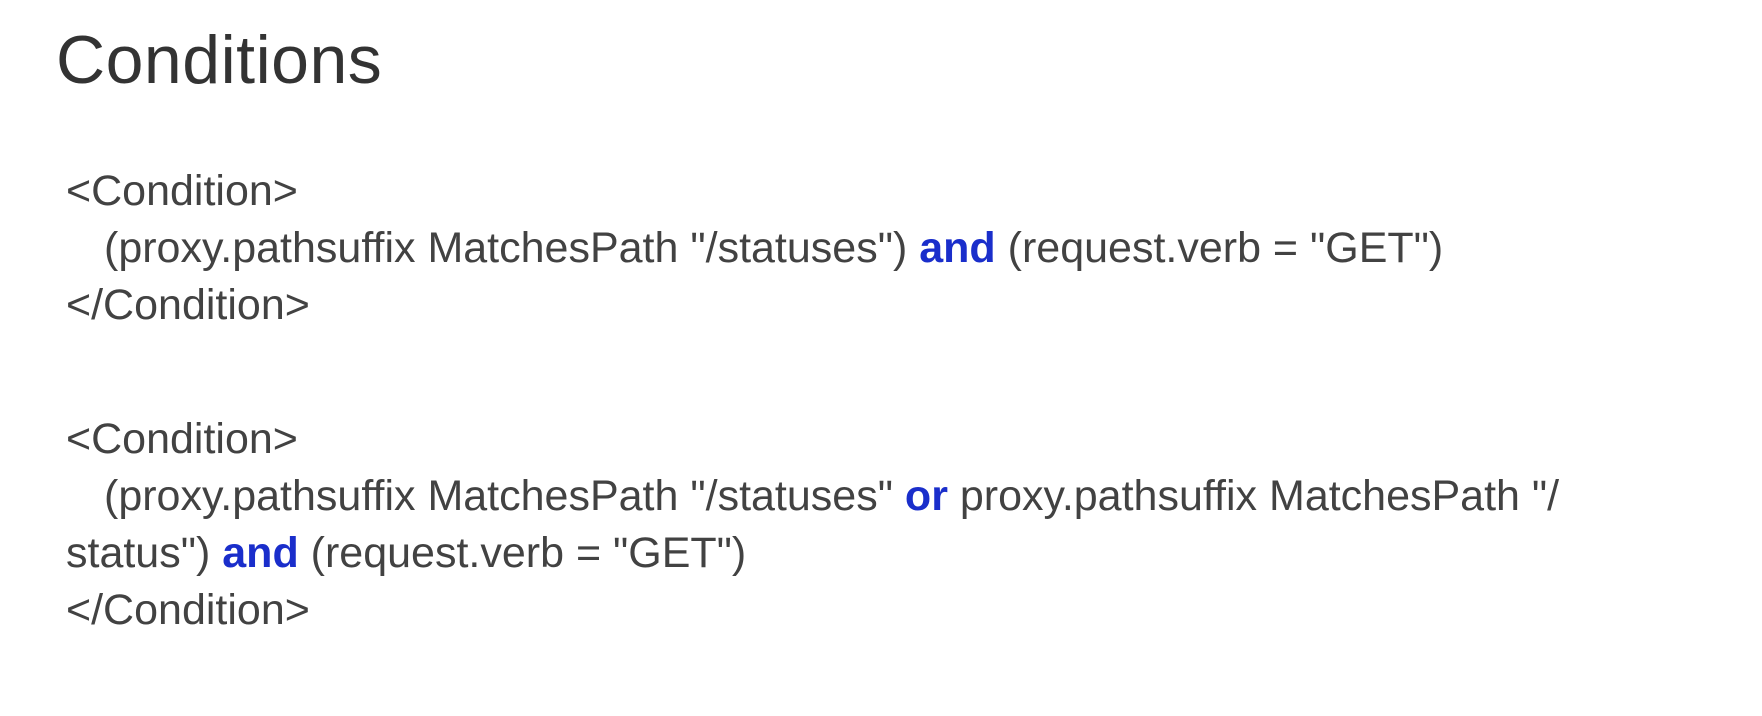 The image size is (1762, 716). Describe the element at coordinates (812, 553) in the screenshot. I see `condition-expression-line-2: status") and (request.verb = "GET")` at that location.